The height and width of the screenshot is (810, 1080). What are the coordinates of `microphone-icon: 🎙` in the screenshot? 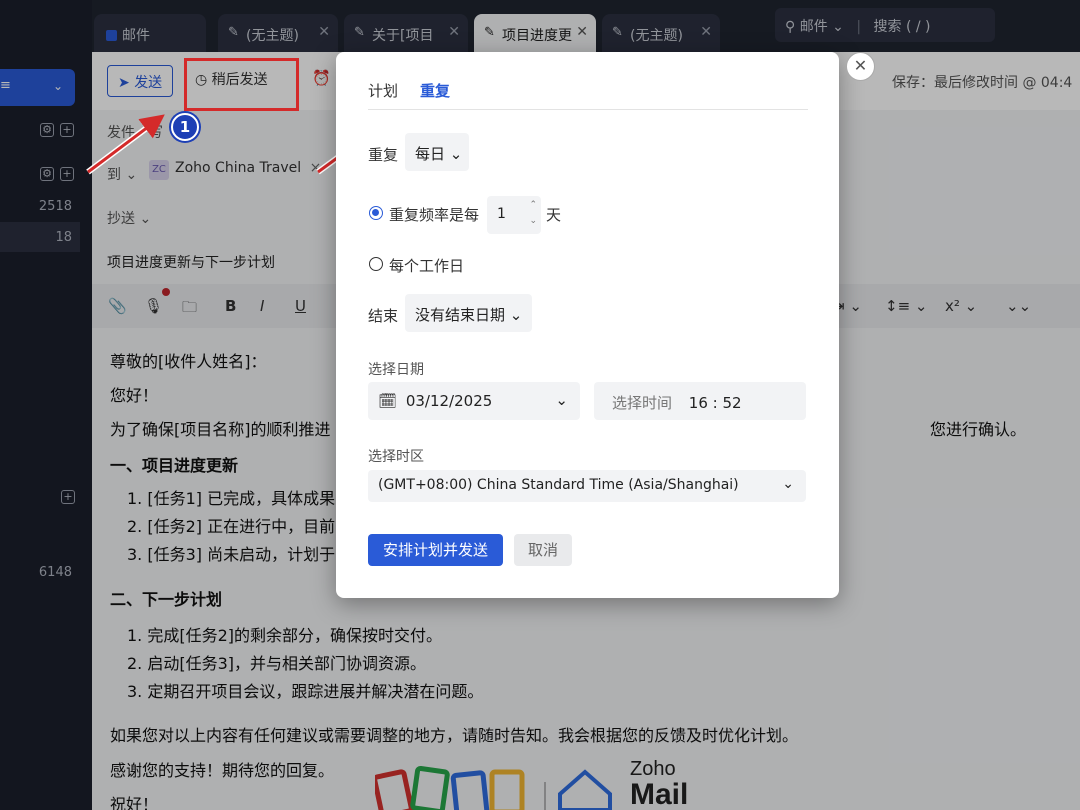 It's located at (153, 306).